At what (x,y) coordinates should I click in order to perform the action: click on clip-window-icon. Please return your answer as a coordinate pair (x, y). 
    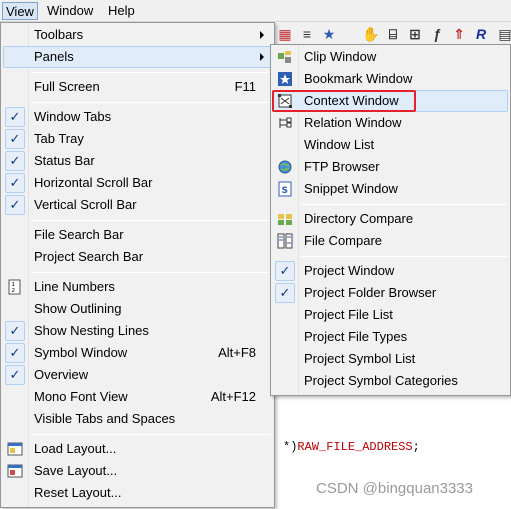
    Looking at the image, I should click on (285, 57).